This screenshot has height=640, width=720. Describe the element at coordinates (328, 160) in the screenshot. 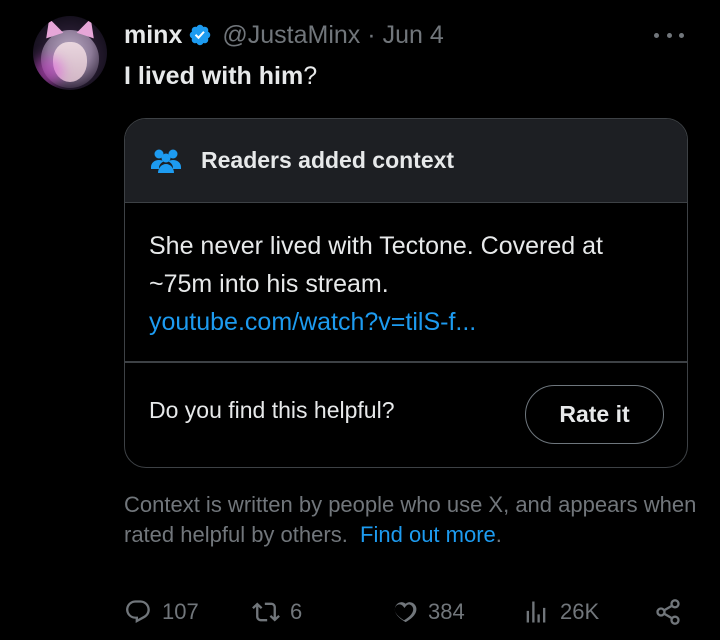

I see `note-title: Readers added context` at that location.